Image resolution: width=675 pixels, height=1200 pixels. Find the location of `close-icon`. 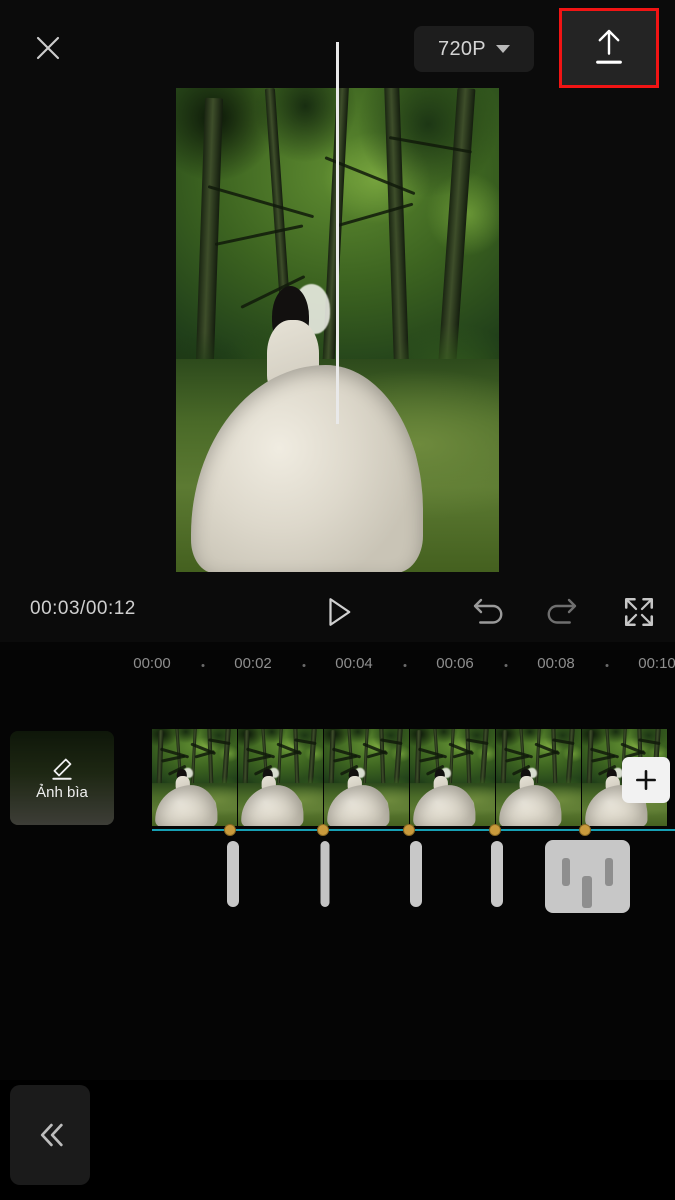

close-icon is located at coordinates (48, 48).